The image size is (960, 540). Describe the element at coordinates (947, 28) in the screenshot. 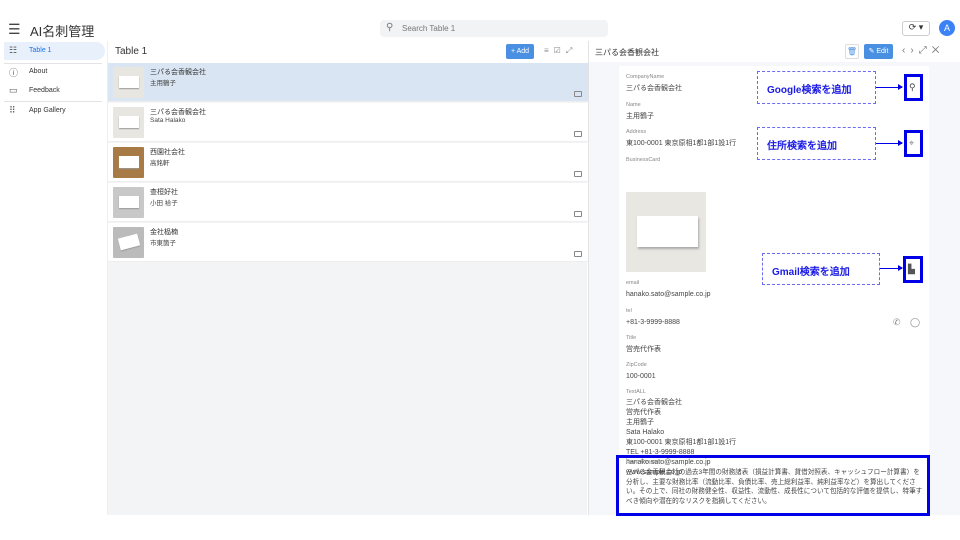

I see `avatar: A` at that location.